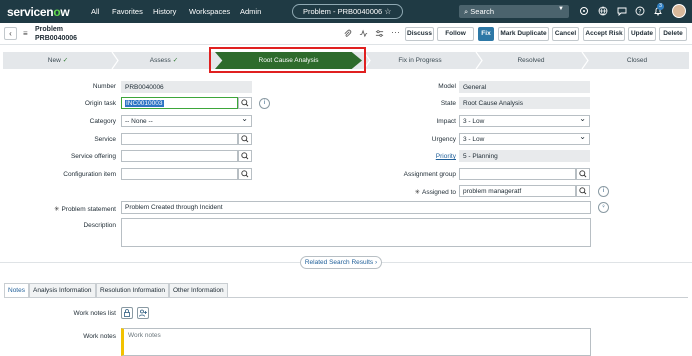 This screenshot has height=356, width=692. Describe the element at coordinates (49, 29) in the screenshot. I see `form-title: Problem` at that location.